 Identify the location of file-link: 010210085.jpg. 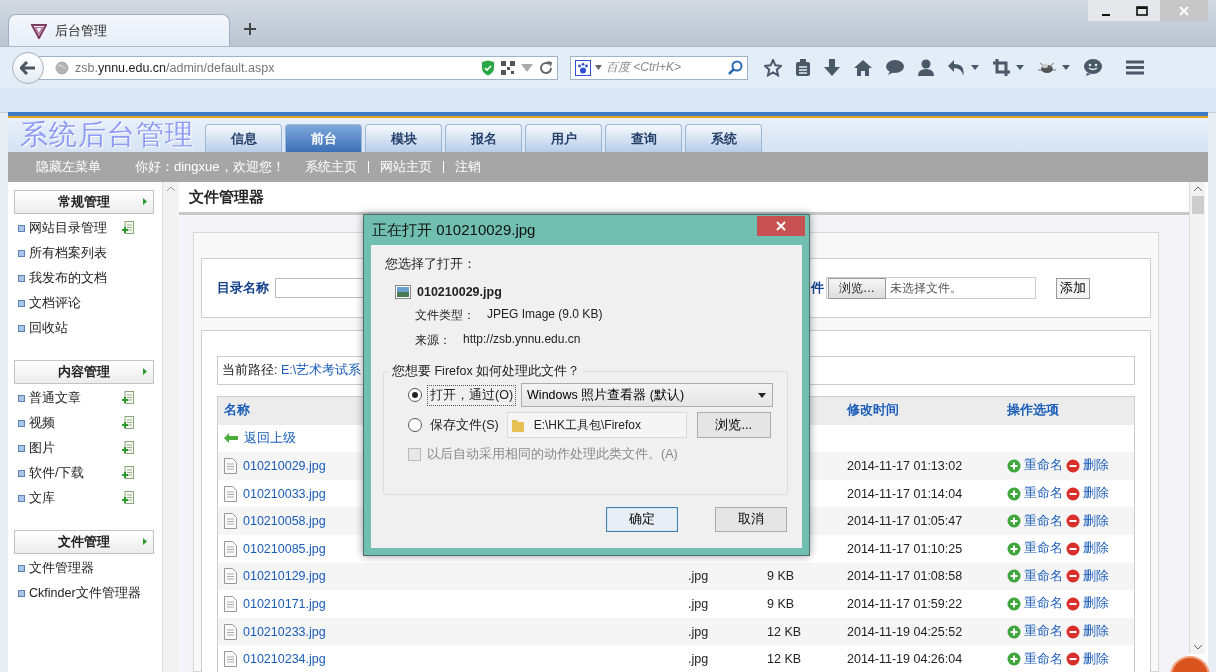
(284, 548).